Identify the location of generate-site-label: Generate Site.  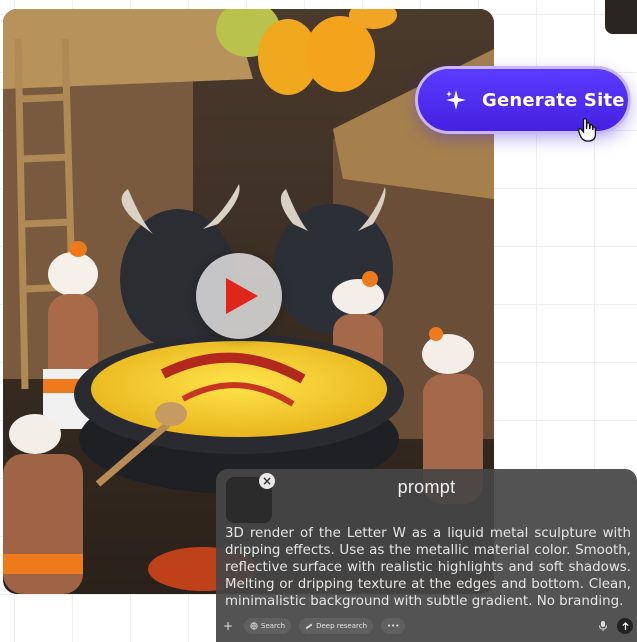
(553, 100).